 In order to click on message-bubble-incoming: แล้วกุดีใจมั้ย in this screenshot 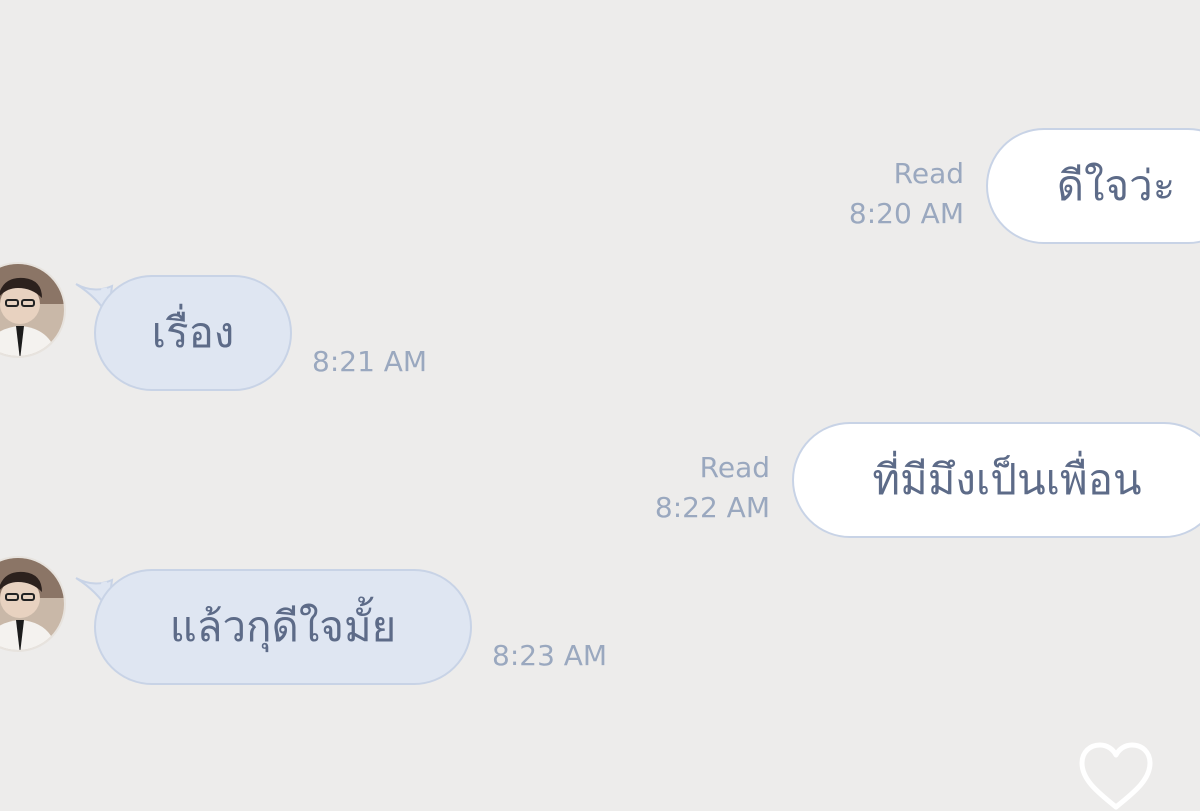, I will do `click(283, 627)`.